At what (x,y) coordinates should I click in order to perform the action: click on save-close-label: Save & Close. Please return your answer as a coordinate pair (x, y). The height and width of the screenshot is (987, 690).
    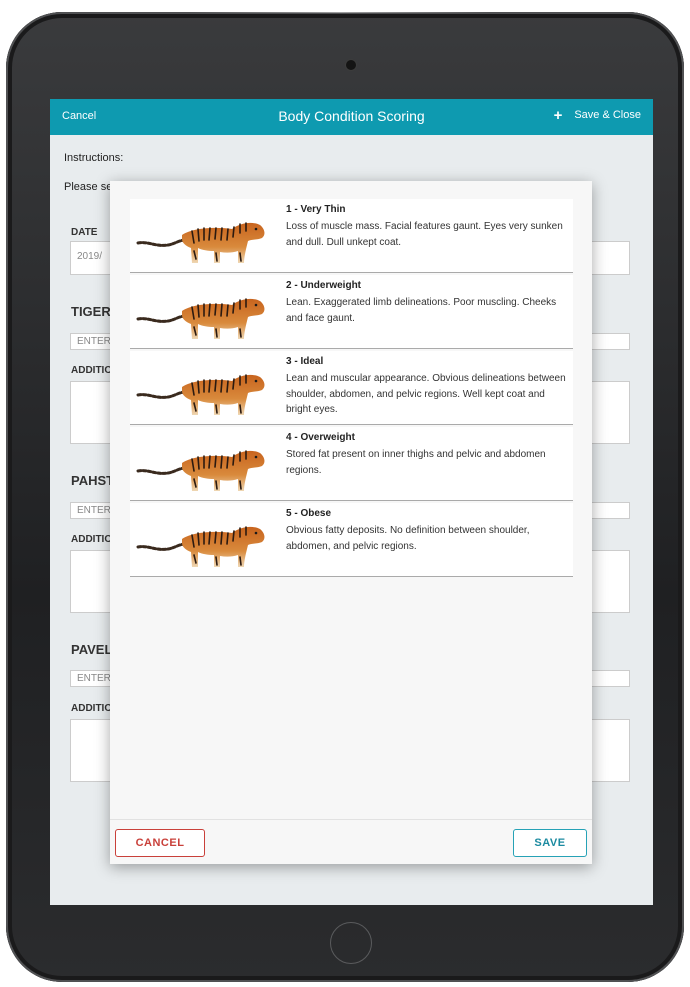
    Looking at the image, I should click on (607, 115).